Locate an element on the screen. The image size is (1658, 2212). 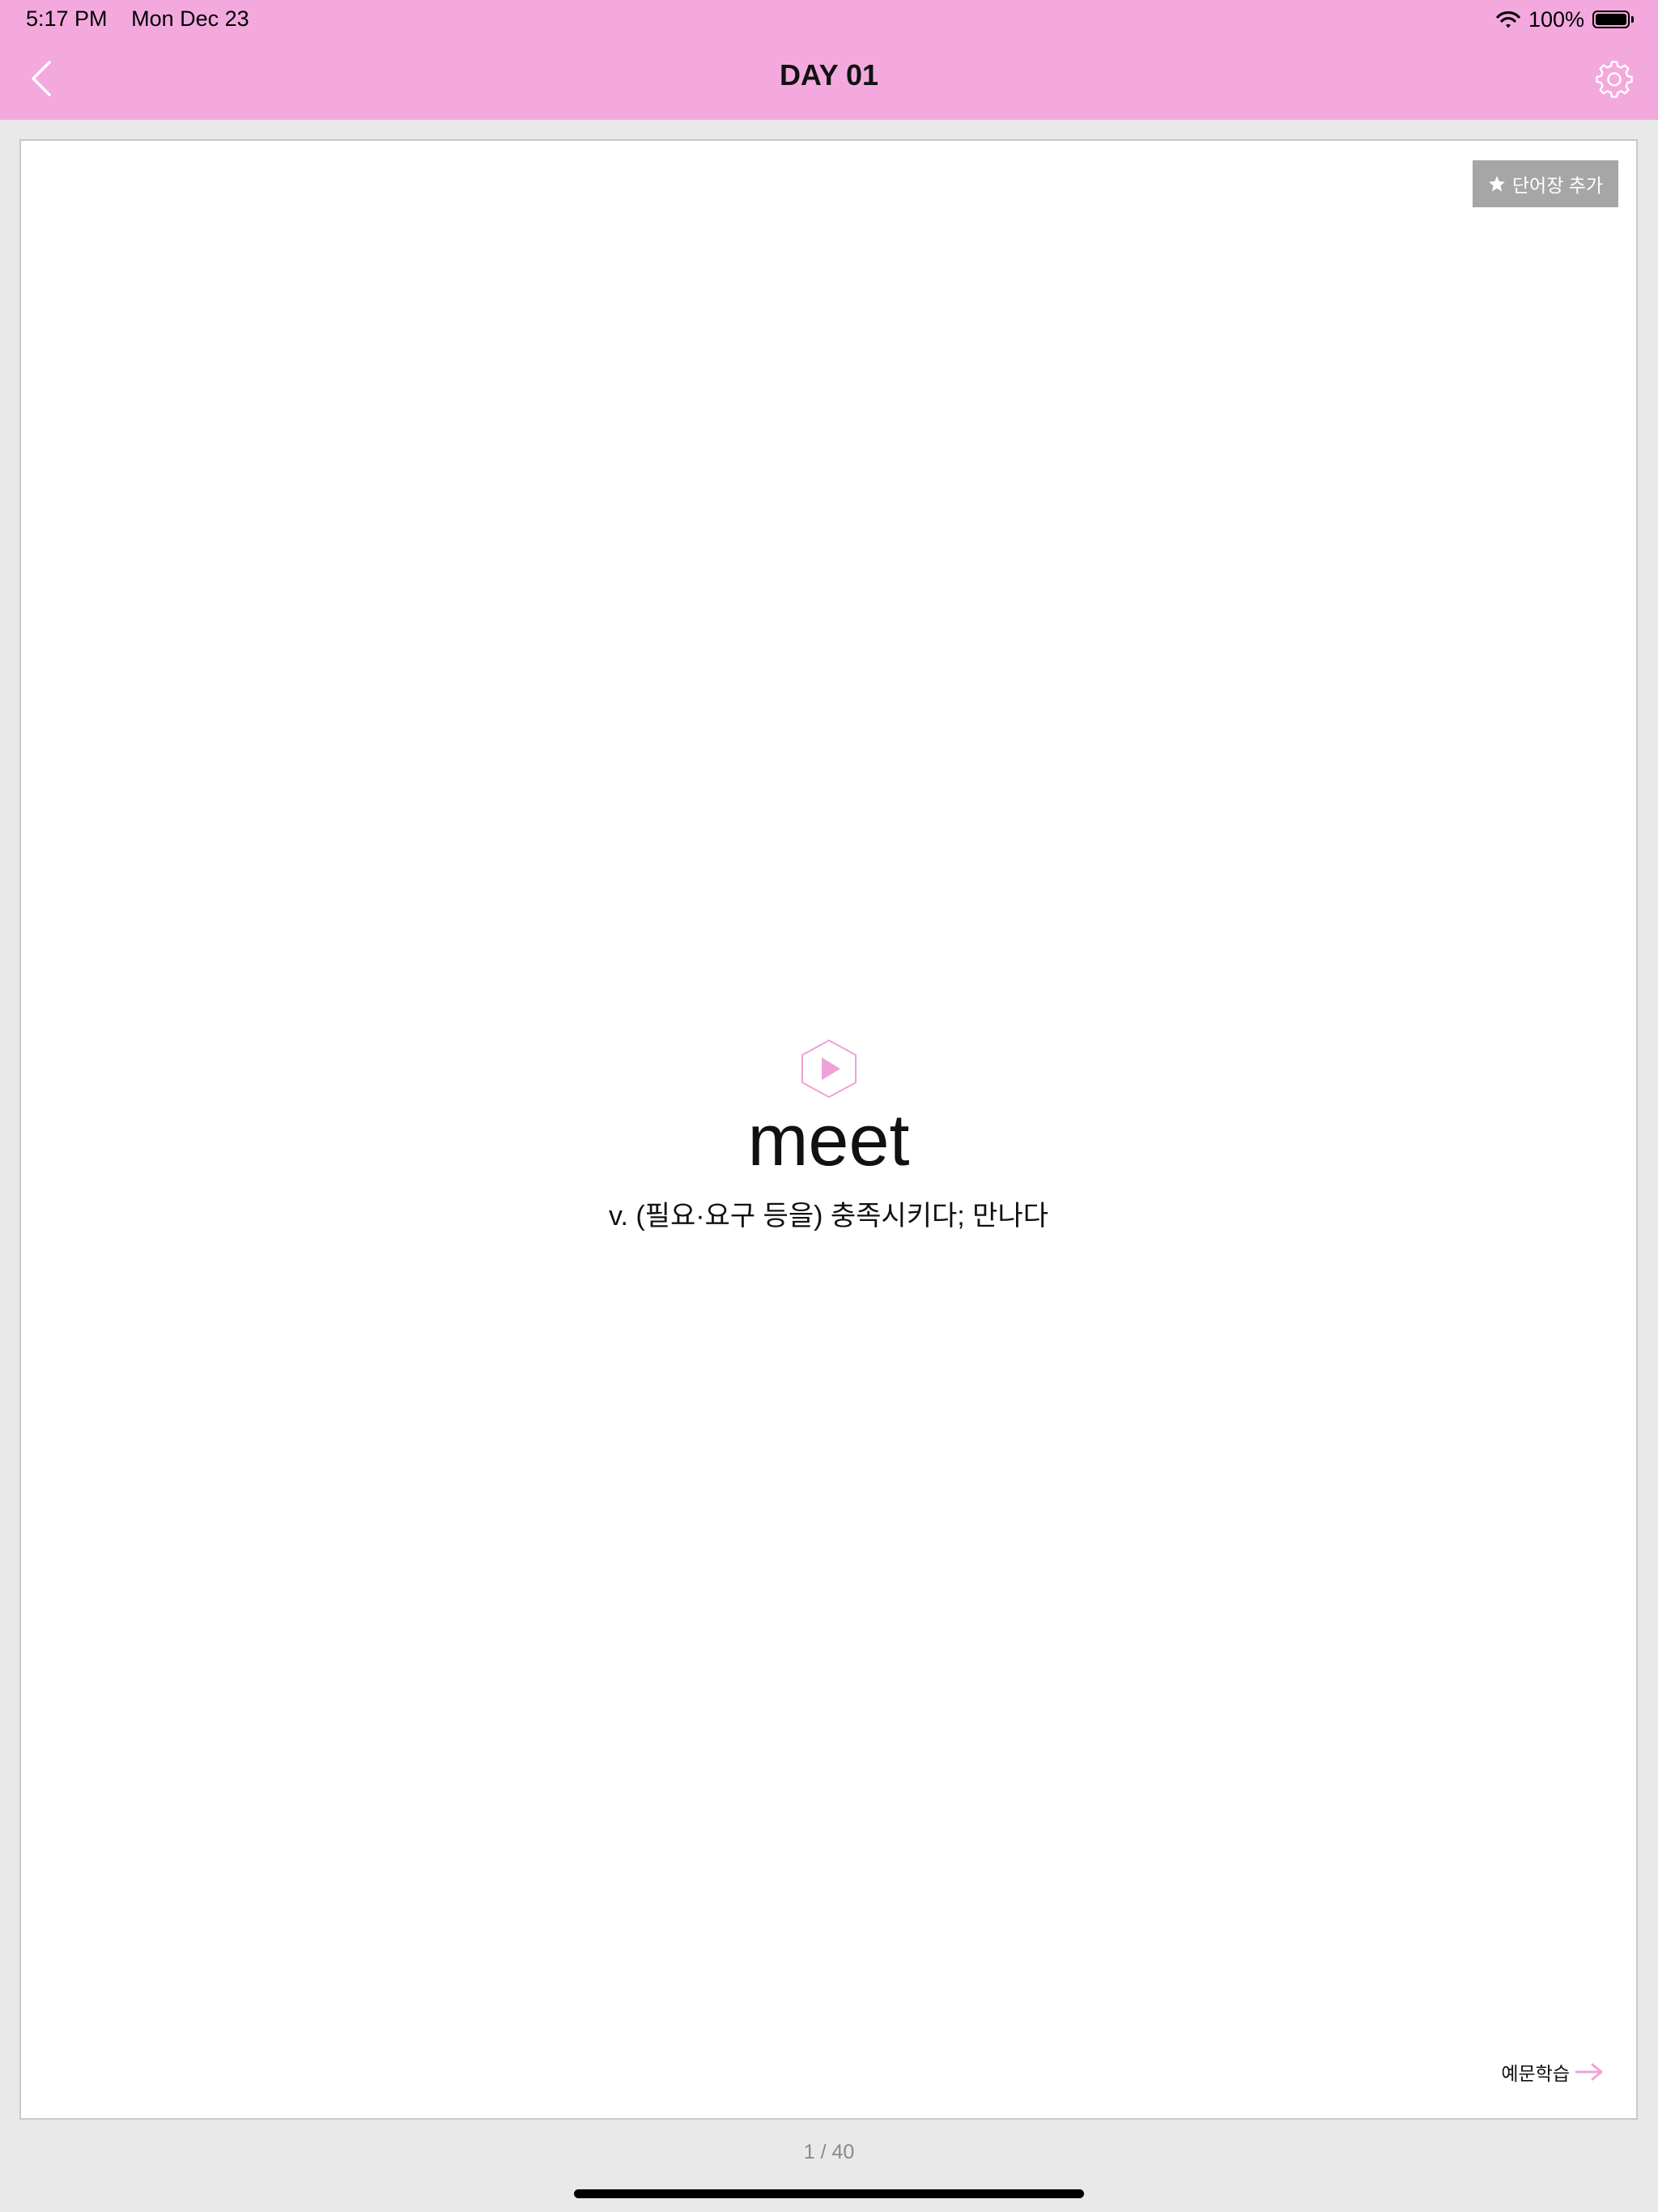
vocabulary-word: meet is located at coordinates (828, 1140).